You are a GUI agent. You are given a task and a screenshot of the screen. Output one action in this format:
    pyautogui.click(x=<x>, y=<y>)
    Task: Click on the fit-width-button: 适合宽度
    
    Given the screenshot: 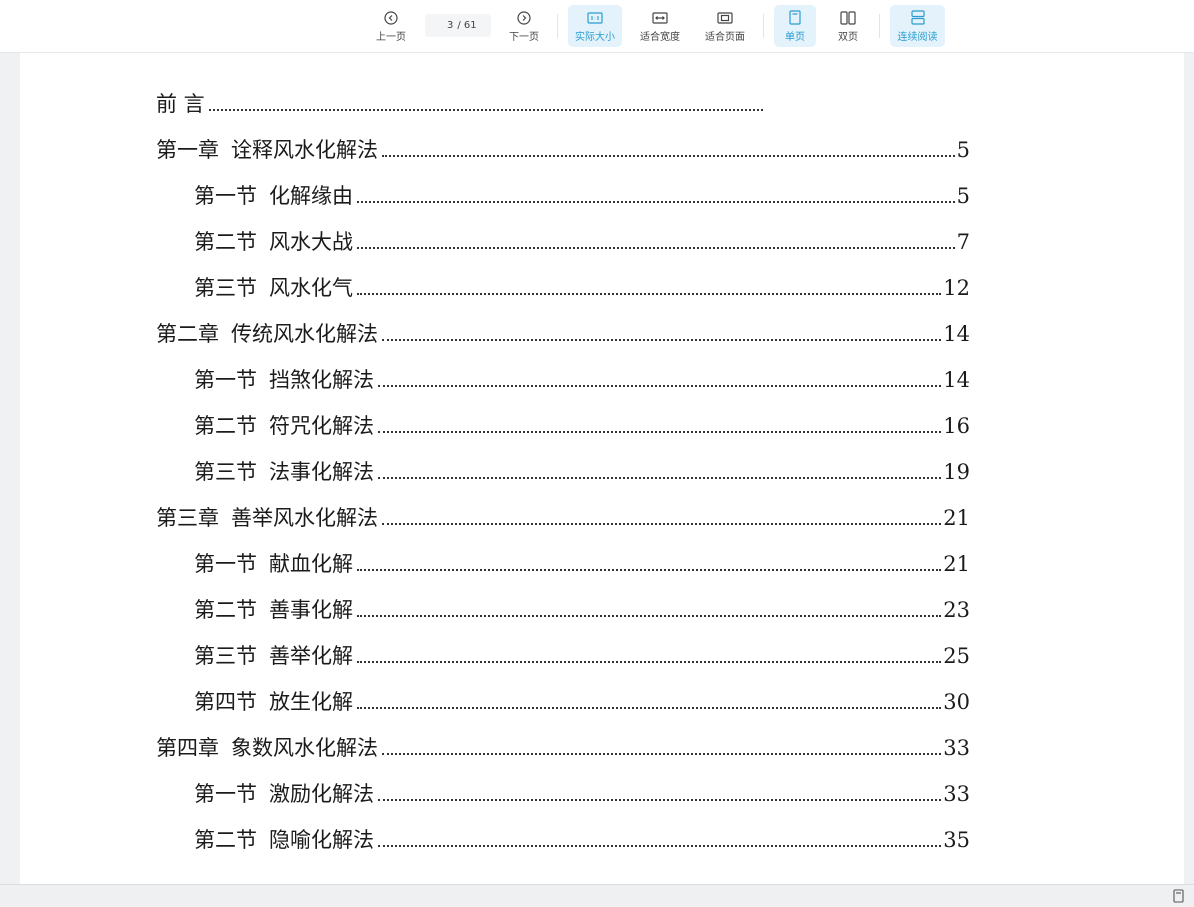 What is the action you would take?
    pyautogui.click(x=660, y=26)
    